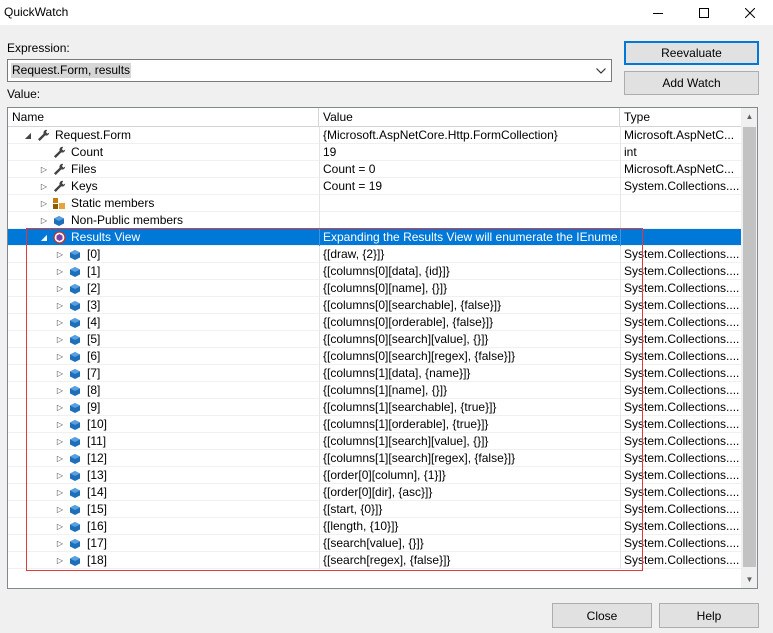 The image size is (773, 633). Describe the element at coordinates (601, 70) in the screenshot. I see `dropdown-button` at that location.